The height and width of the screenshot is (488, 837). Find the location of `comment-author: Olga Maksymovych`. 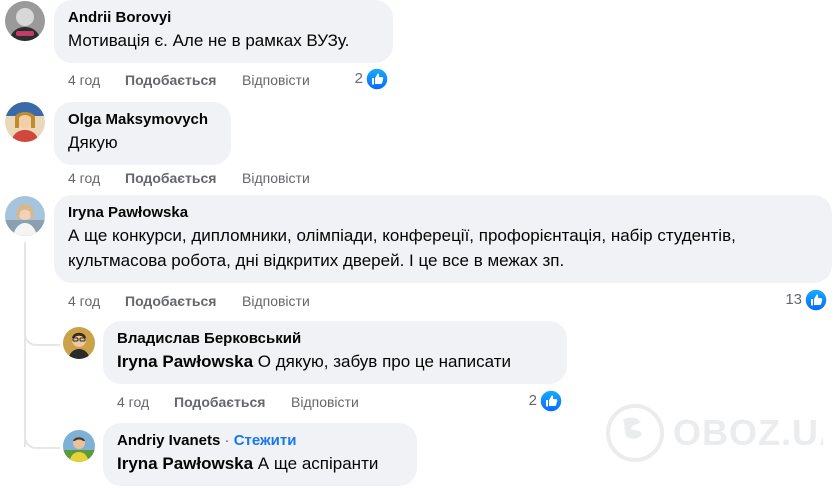

comment-author: Olga Maksymovych is located at coordinates (142, 120).